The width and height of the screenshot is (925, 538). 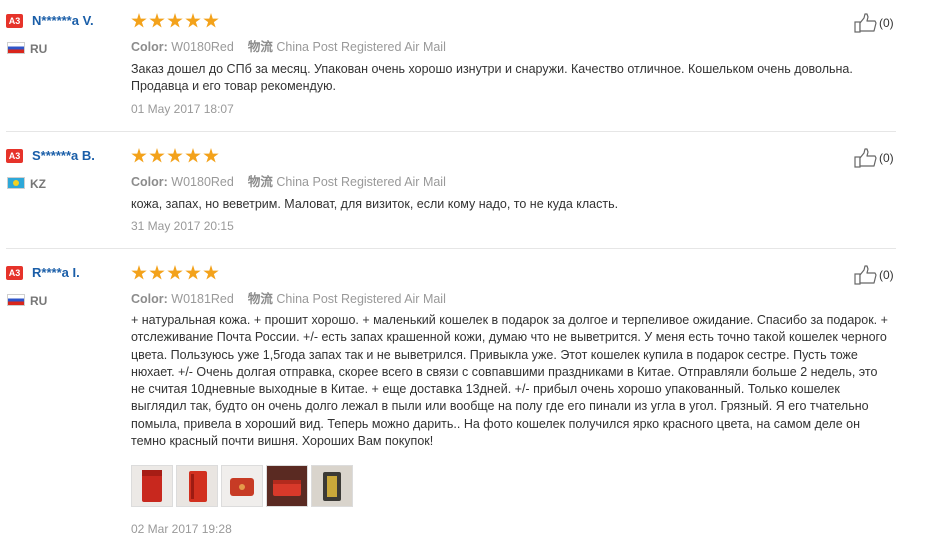 What do you see at coordinates (181, 529) in the screenshot?
I see `review-date: 02 Mar 2017 19:28` at bounding box center [181, 529].